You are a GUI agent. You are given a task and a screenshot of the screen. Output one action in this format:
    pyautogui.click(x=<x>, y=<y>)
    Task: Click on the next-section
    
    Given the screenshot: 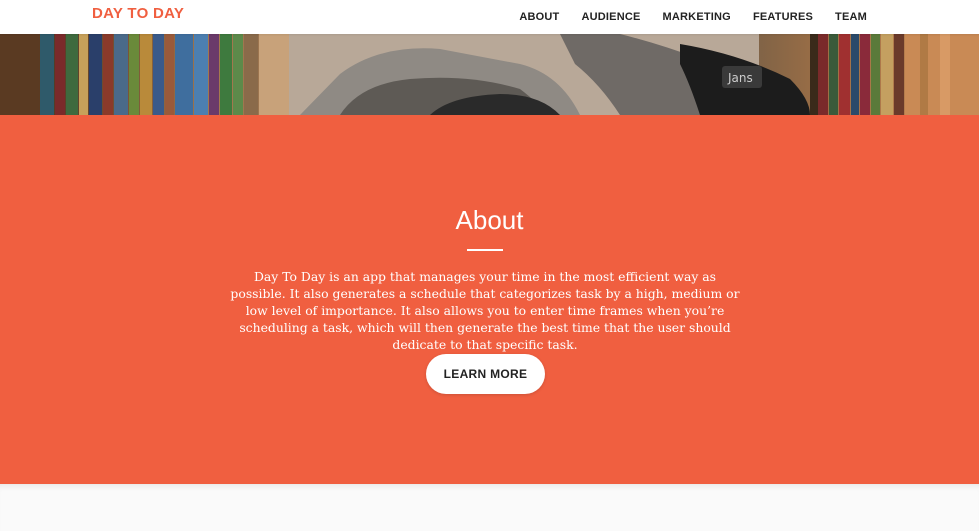 What is the action you would take?
    pyautogui.click(x=489, y=507)
    